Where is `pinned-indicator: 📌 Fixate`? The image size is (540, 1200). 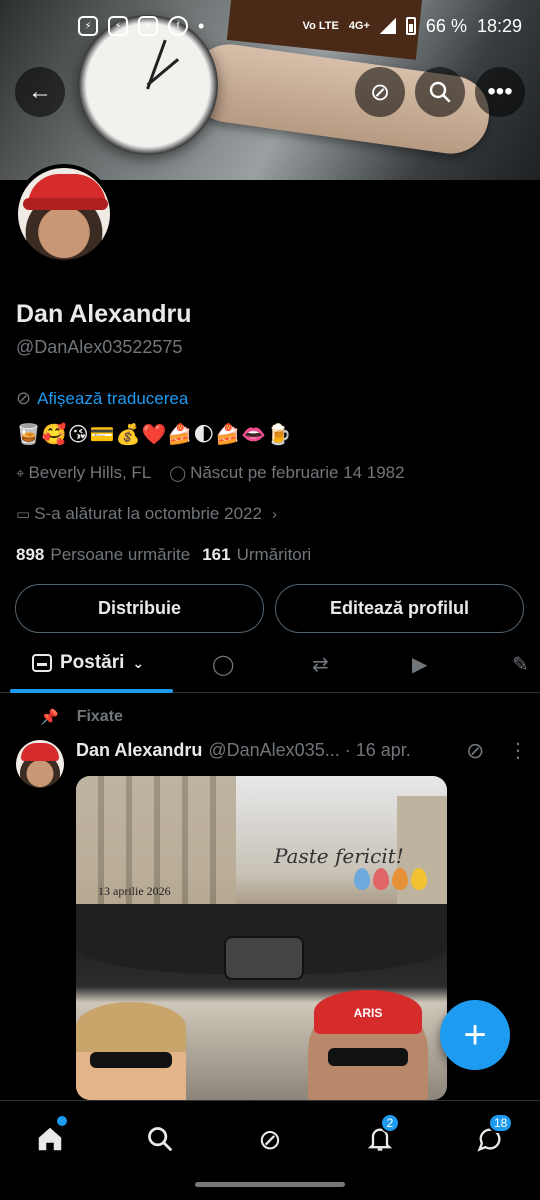 pinned-indicator: 📌 Fixate is located at coordinates (81, 717).